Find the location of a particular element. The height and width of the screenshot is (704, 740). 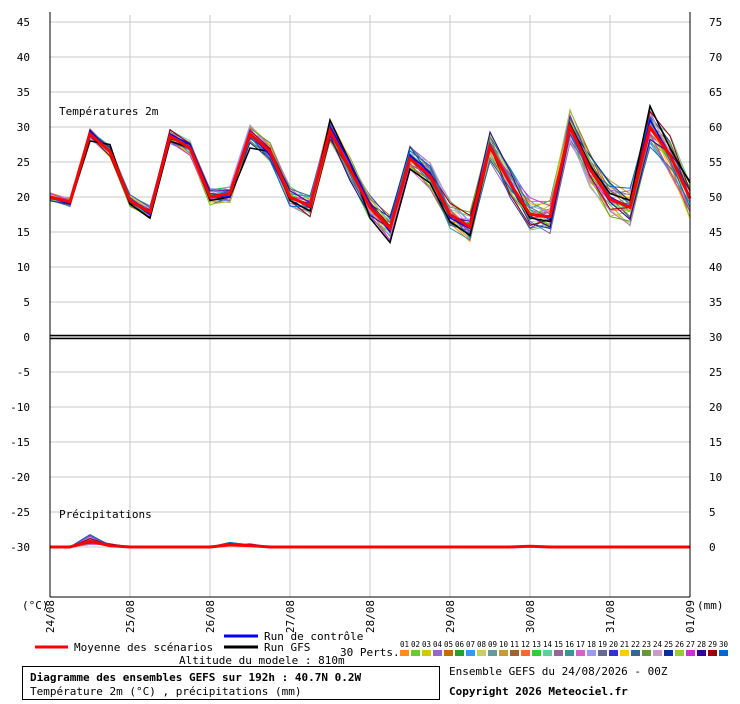

perturbation-id-label: 17 is located at coordinates (580, 644).